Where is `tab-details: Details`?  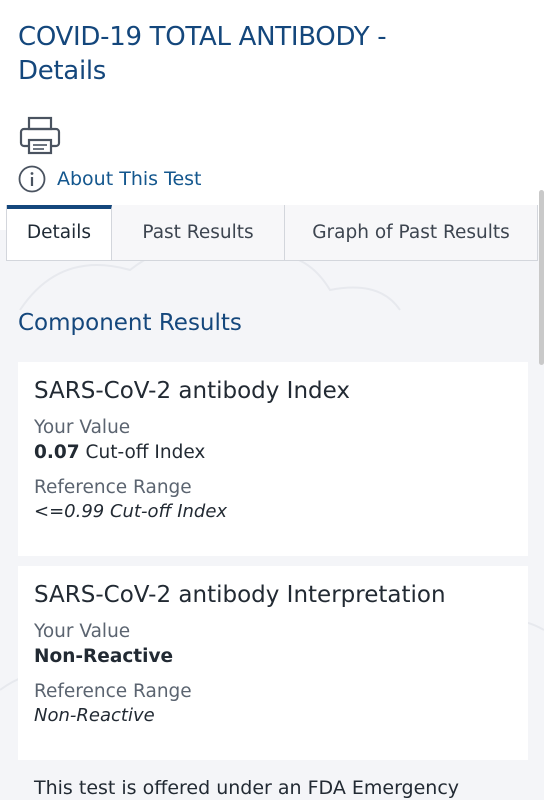
tab-details: Details is located at coordinates (59, 232).